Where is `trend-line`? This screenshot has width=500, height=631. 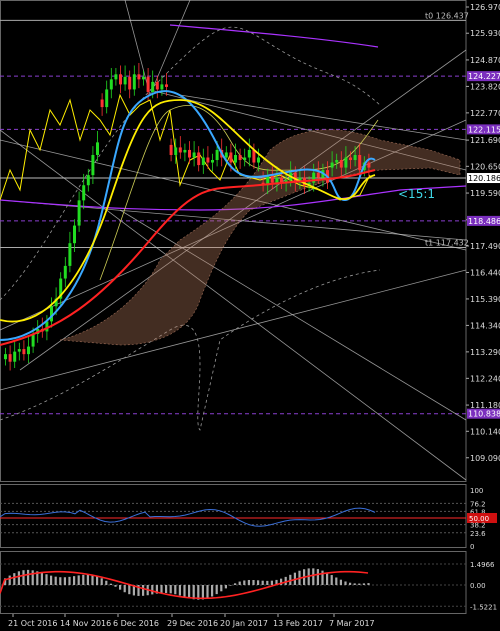
trend-line is located at coordinates (170, 48).